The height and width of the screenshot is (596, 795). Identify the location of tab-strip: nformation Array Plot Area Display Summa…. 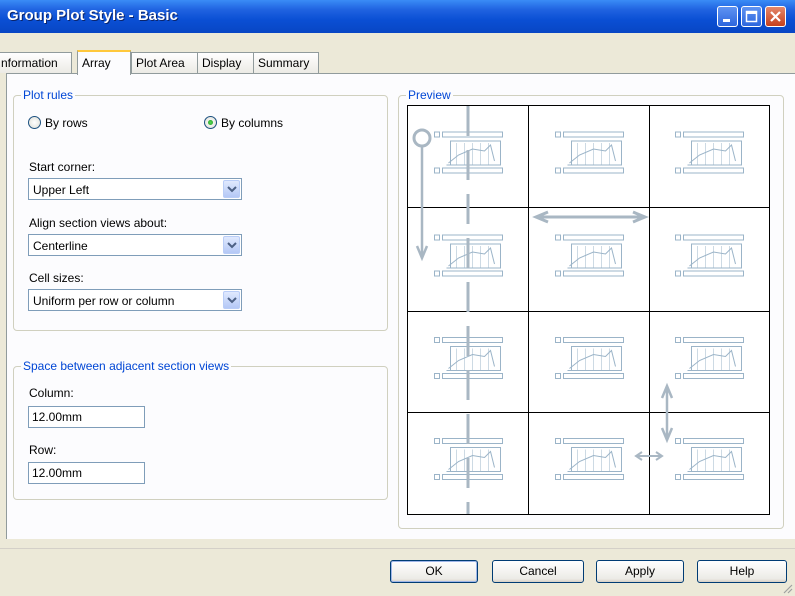
(397, 62).